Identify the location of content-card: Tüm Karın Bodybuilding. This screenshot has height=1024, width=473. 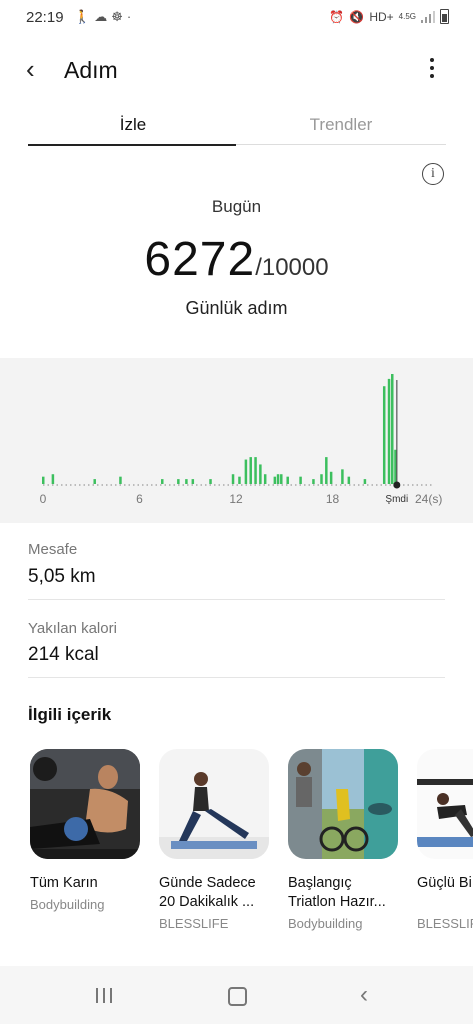
(86, 830).